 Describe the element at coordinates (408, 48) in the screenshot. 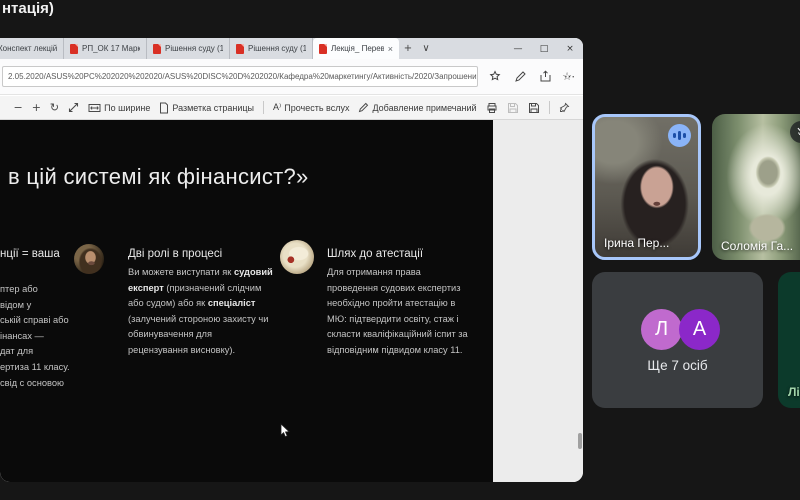

I see `new-tab-button: +` at that location.